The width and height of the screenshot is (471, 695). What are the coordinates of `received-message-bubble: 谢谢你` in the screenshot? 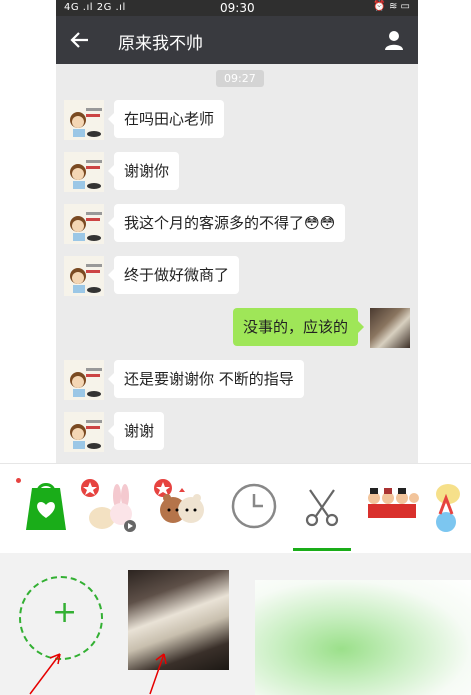 It's located at (143, 171).